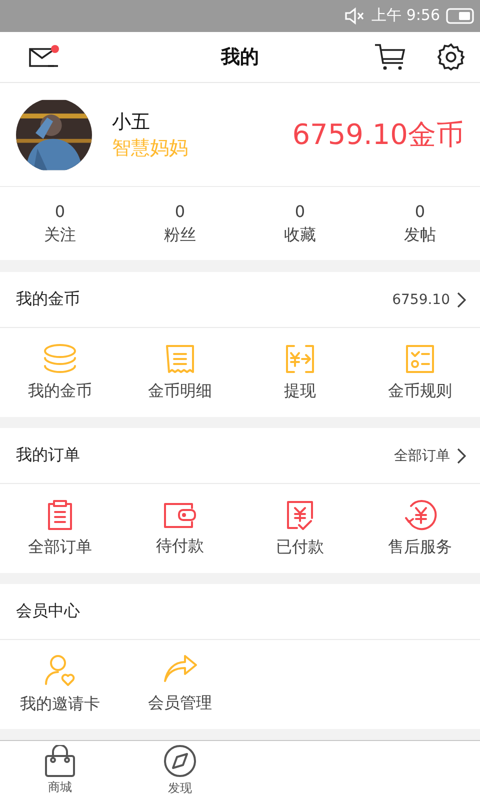  Describe the element at coordinates (240, 57) in the screenshot. I see `page-title: 我的` at that location.